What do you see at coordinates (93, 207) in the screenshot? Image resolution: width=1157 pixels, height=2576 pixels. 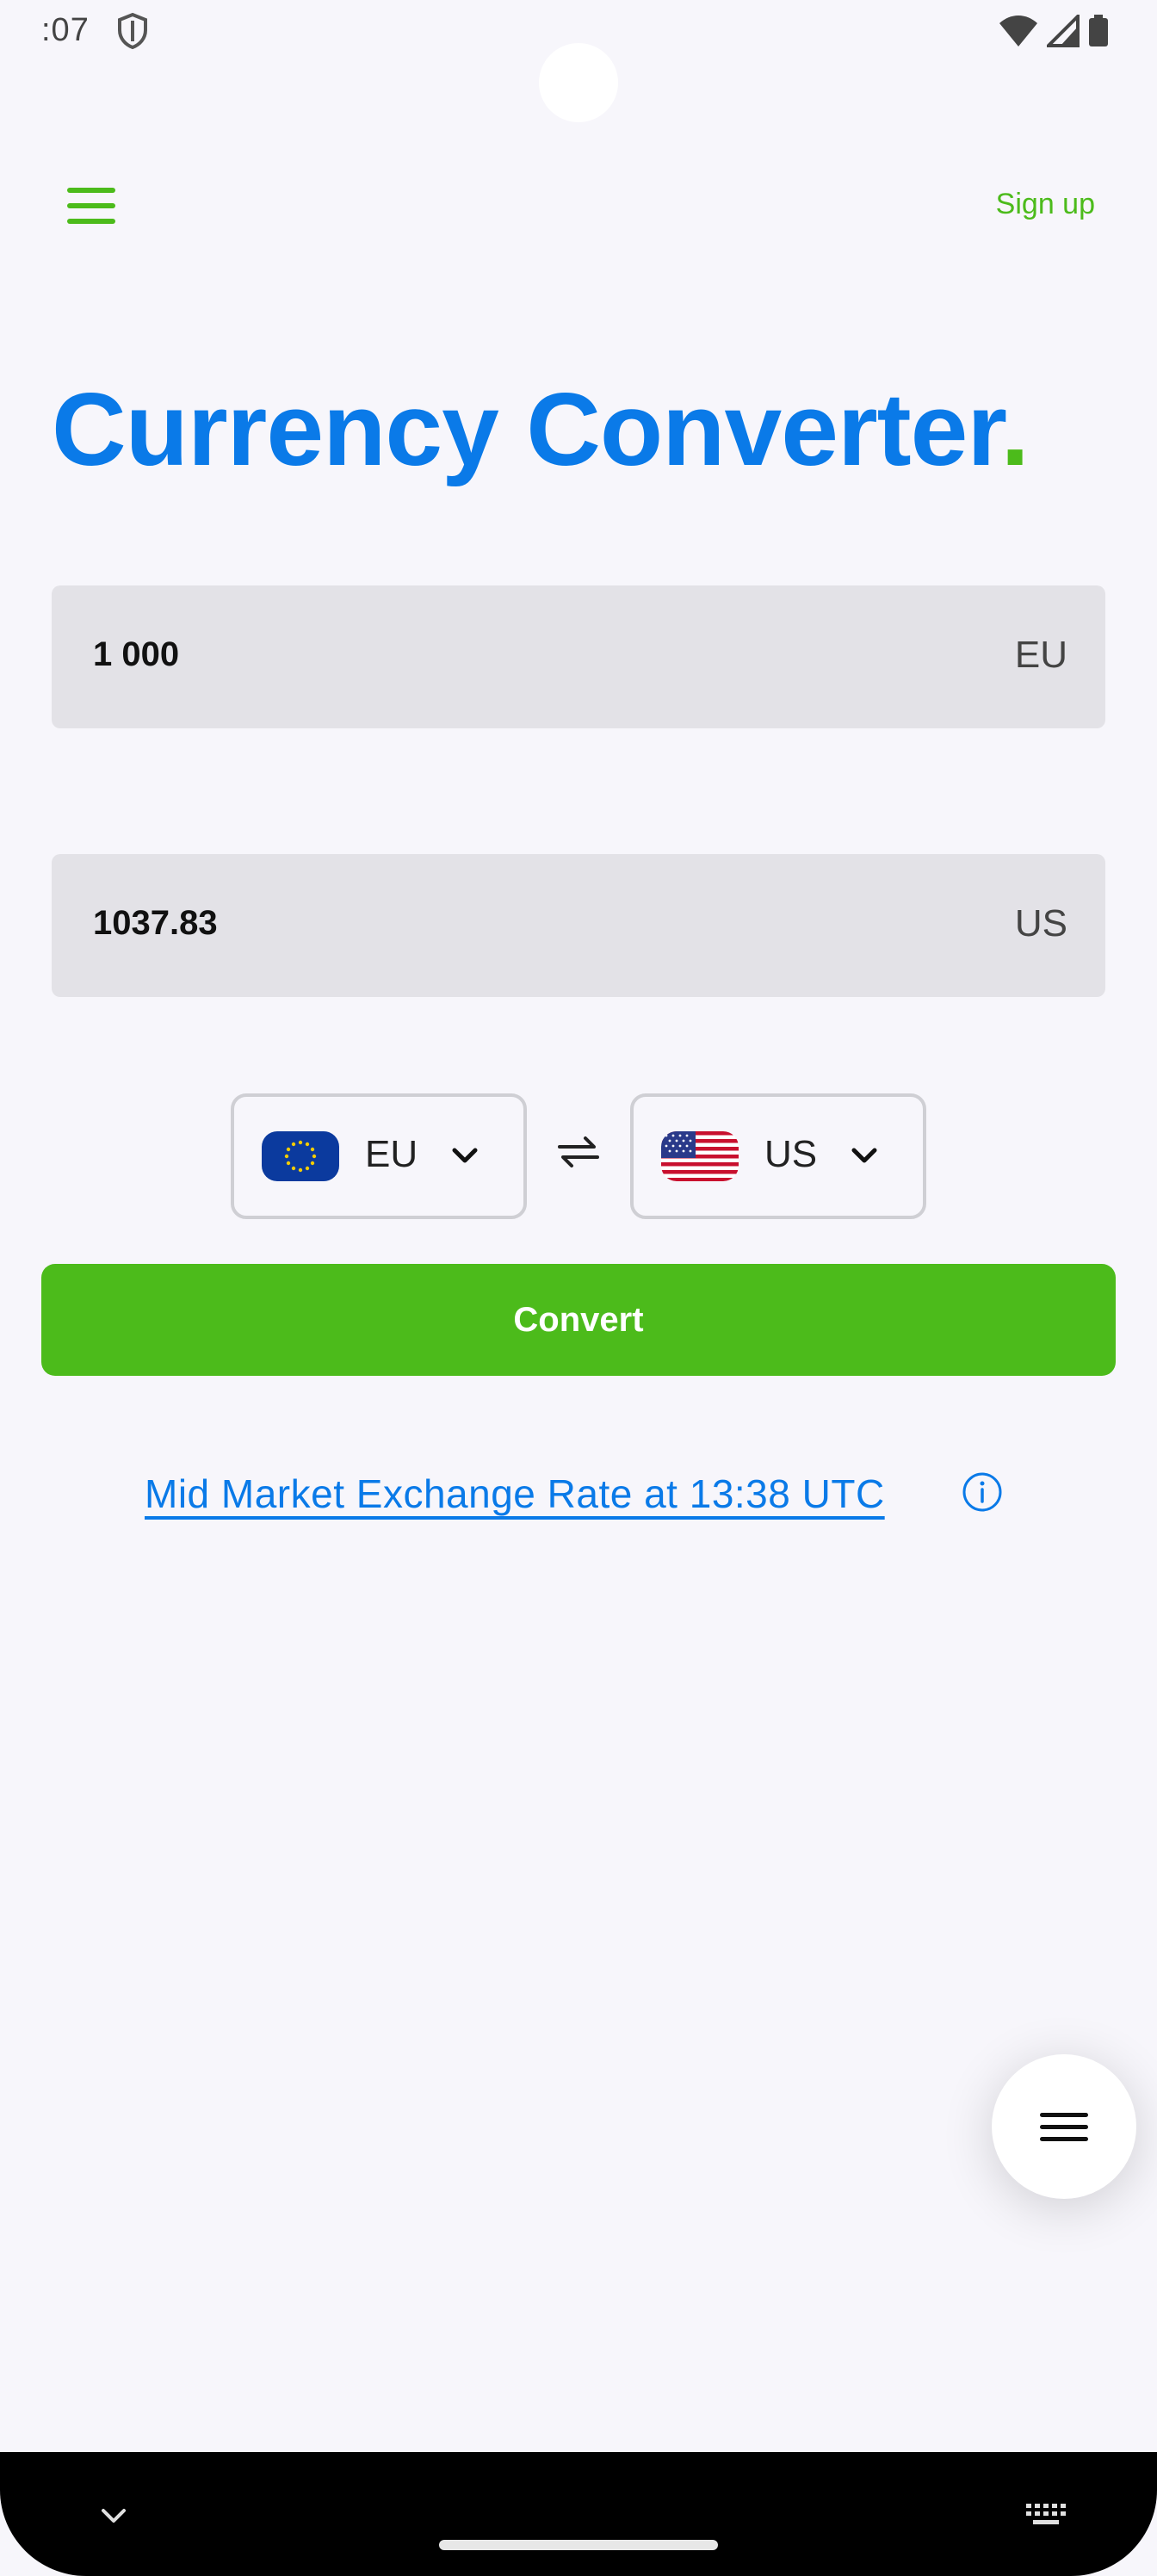 I see `hamburger-menu-icon` at bounding box center [93, 207].